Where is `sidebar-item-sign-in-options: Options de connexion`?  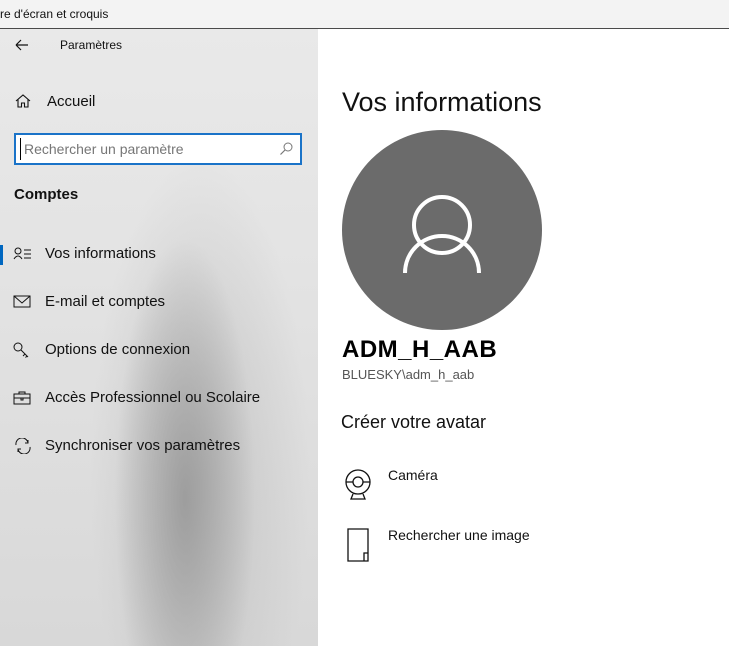 sidebar-item-sign-in-options: Options de connexion is located at coordinates (159, 350).